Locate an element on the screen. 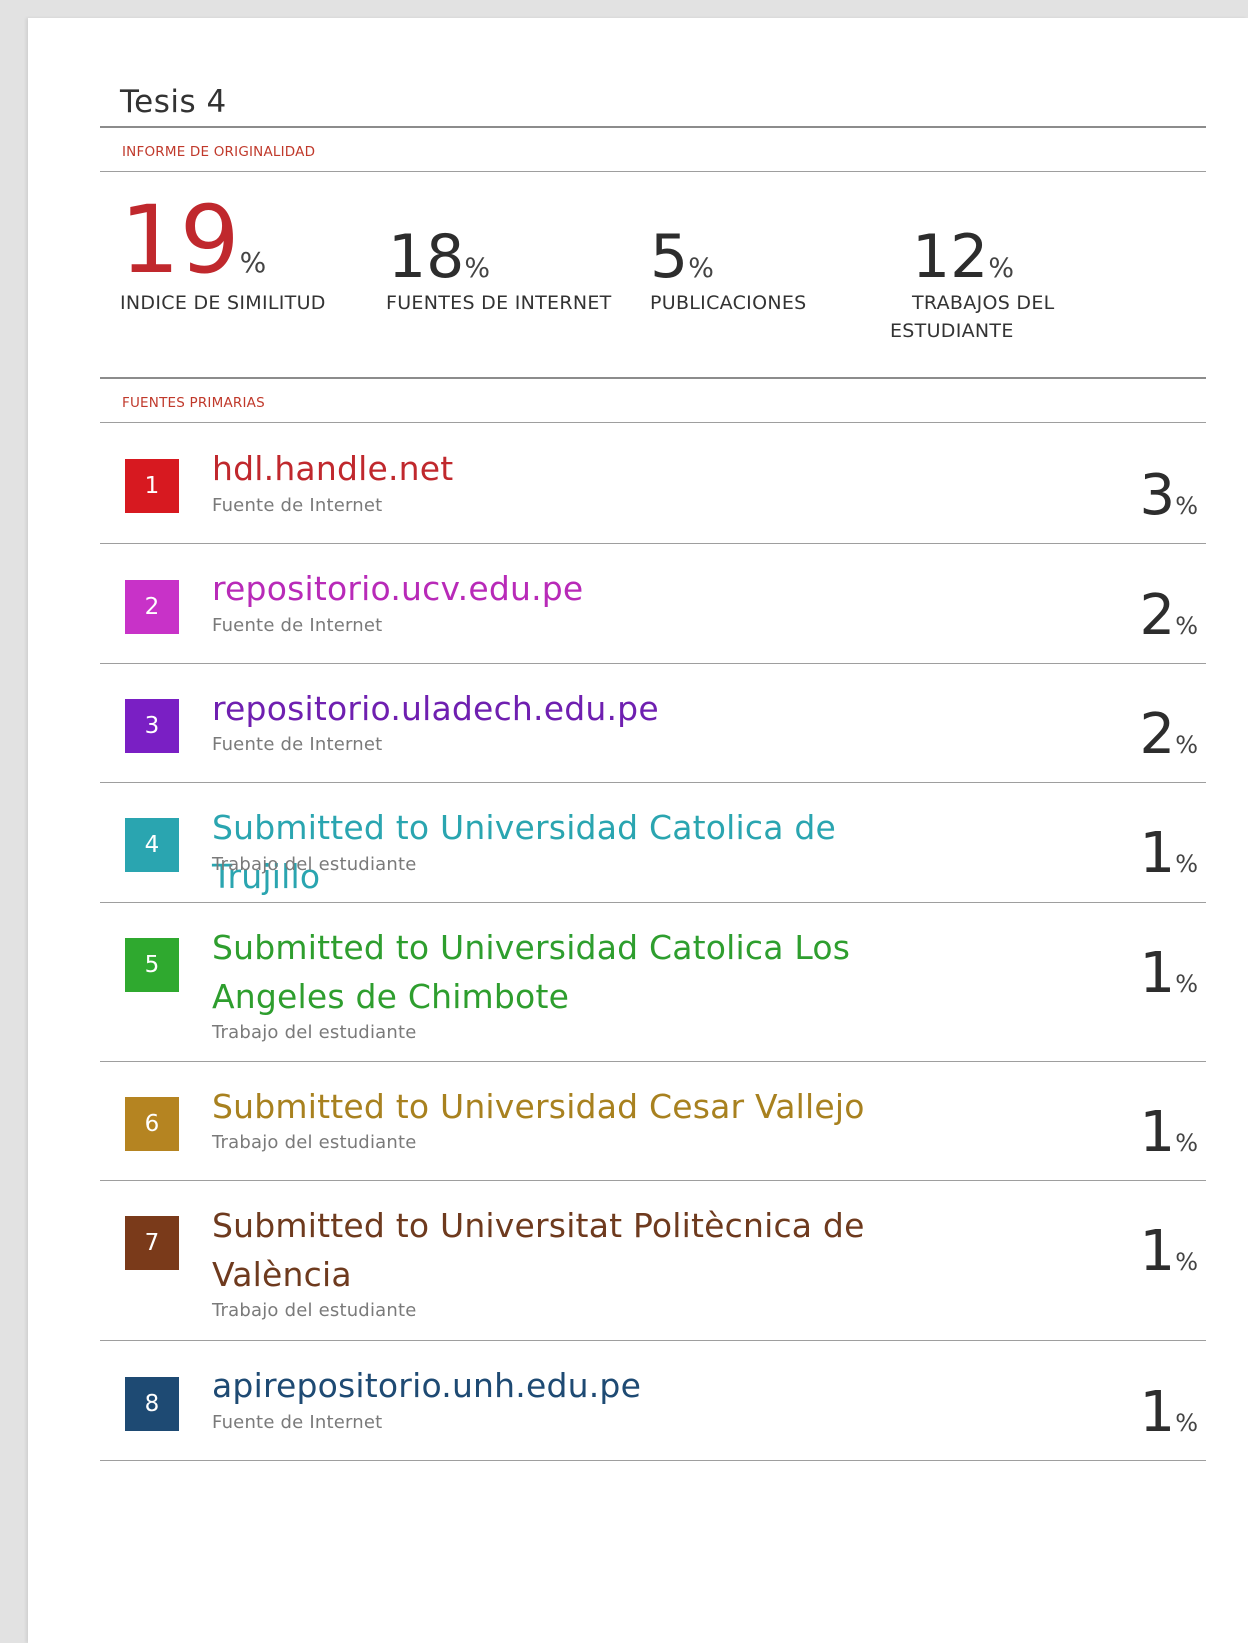  originality-divider is located at coordinates (653, 171).